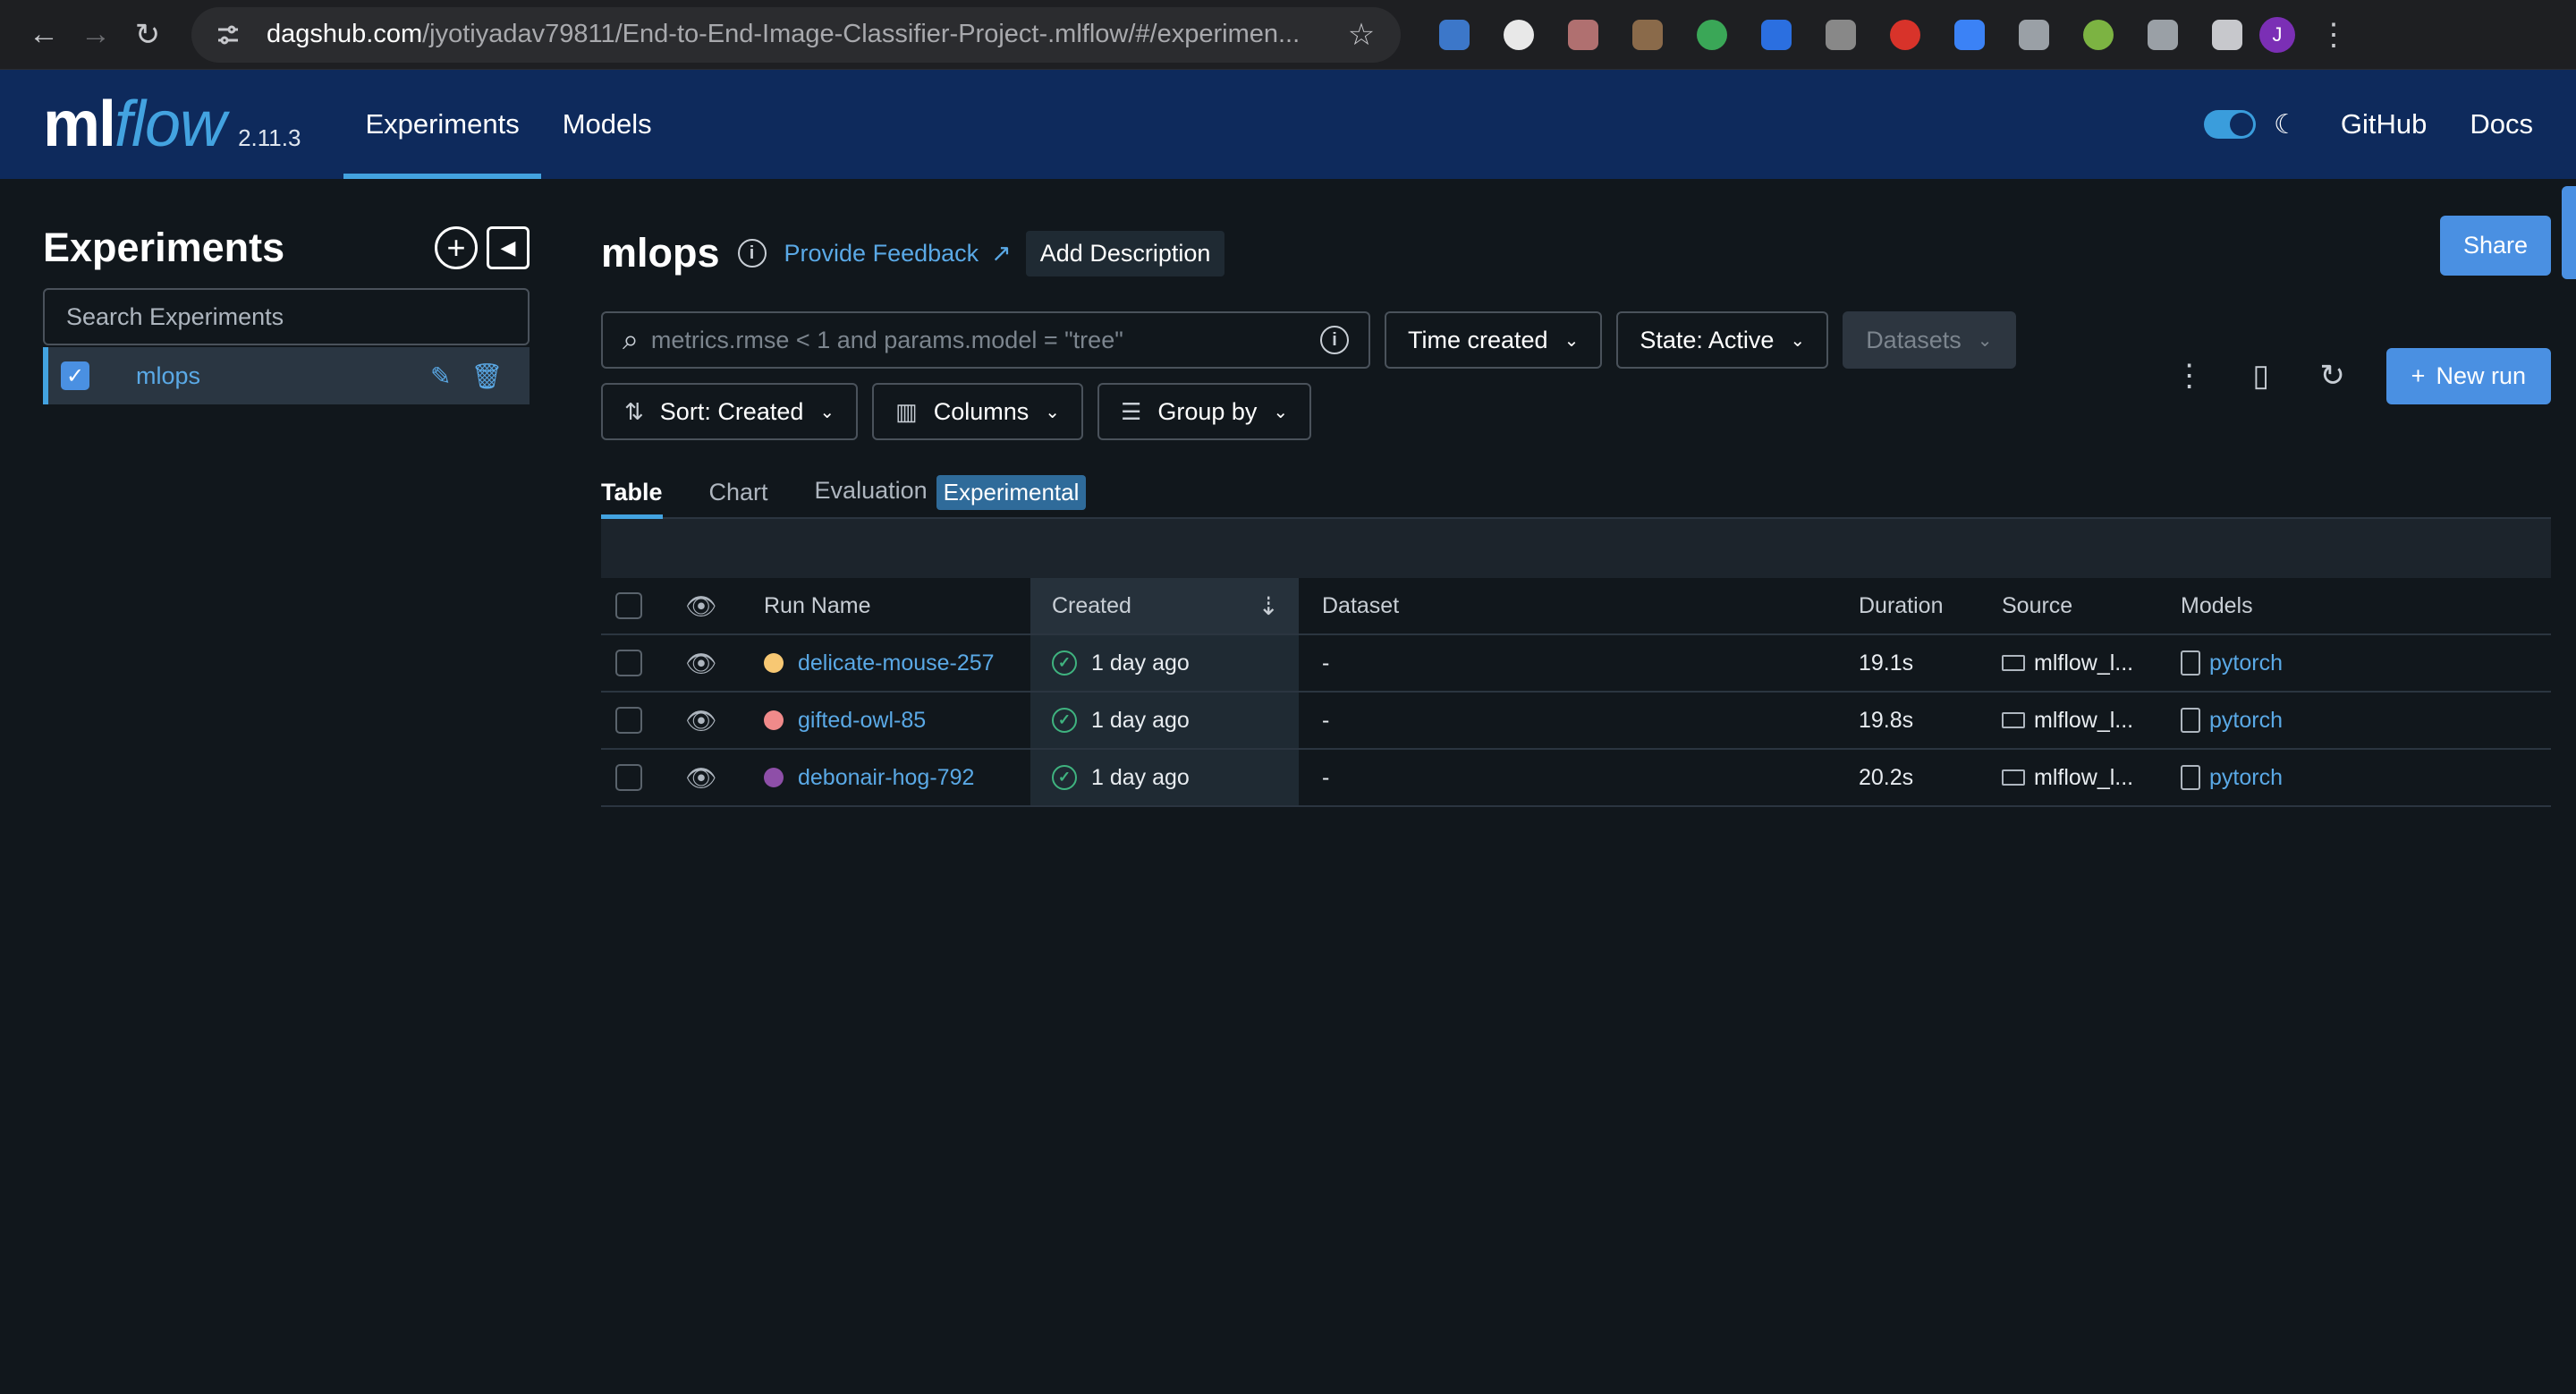 The image size is (2576, 1394). I want to click on header-models: Models, so click(2315, 606).